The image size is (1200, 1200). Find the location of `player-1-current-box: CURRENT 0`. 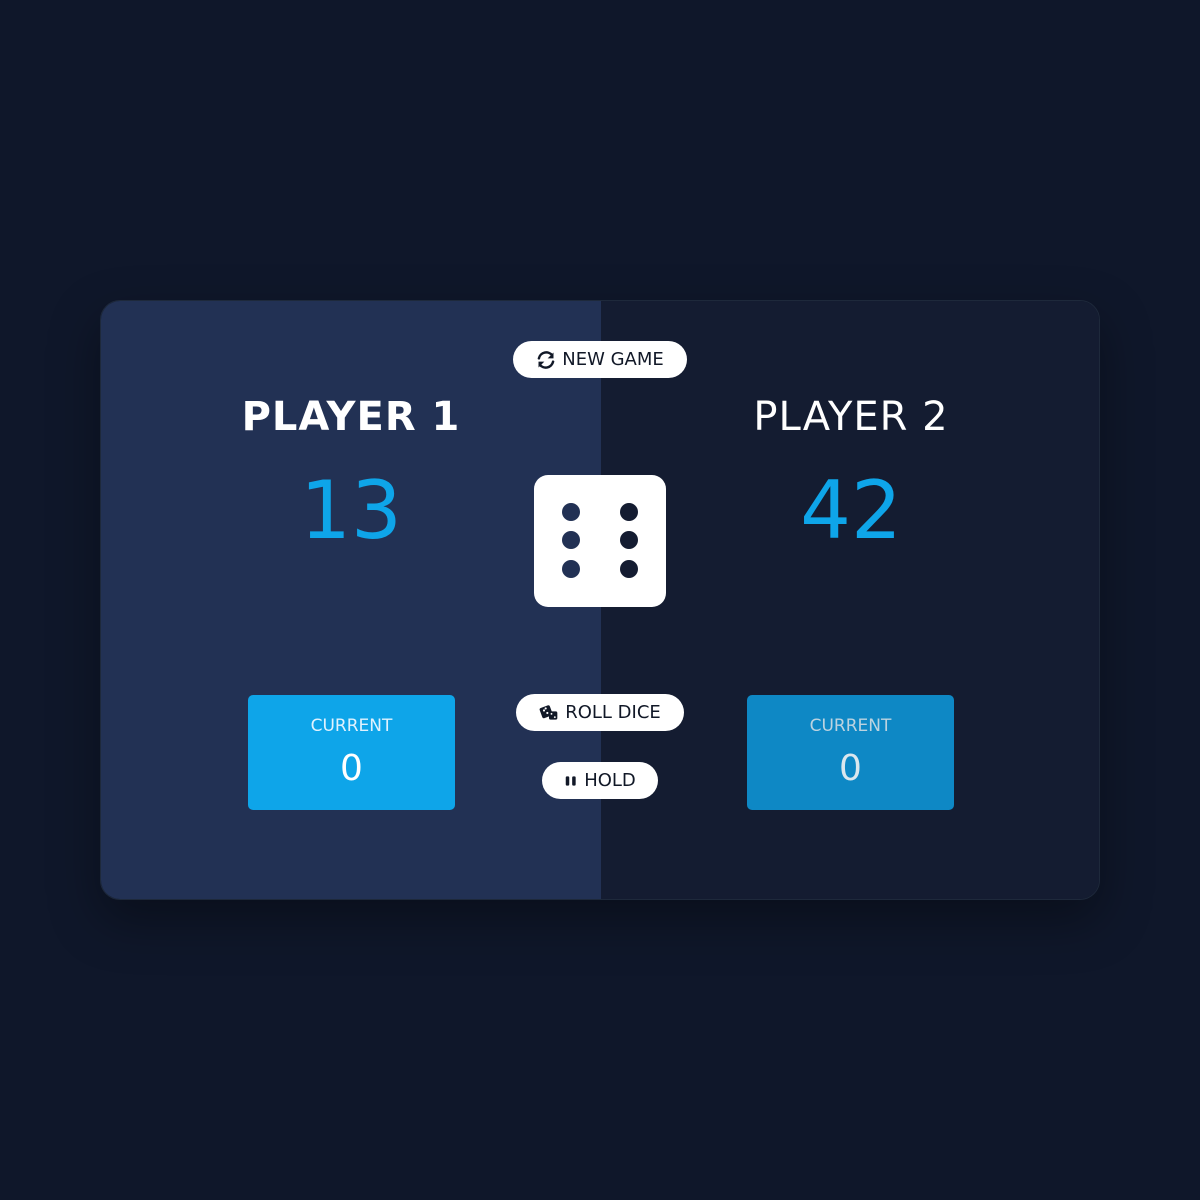

player-1-current-box: CURRENT 0 is located at coordinates (351, 752).